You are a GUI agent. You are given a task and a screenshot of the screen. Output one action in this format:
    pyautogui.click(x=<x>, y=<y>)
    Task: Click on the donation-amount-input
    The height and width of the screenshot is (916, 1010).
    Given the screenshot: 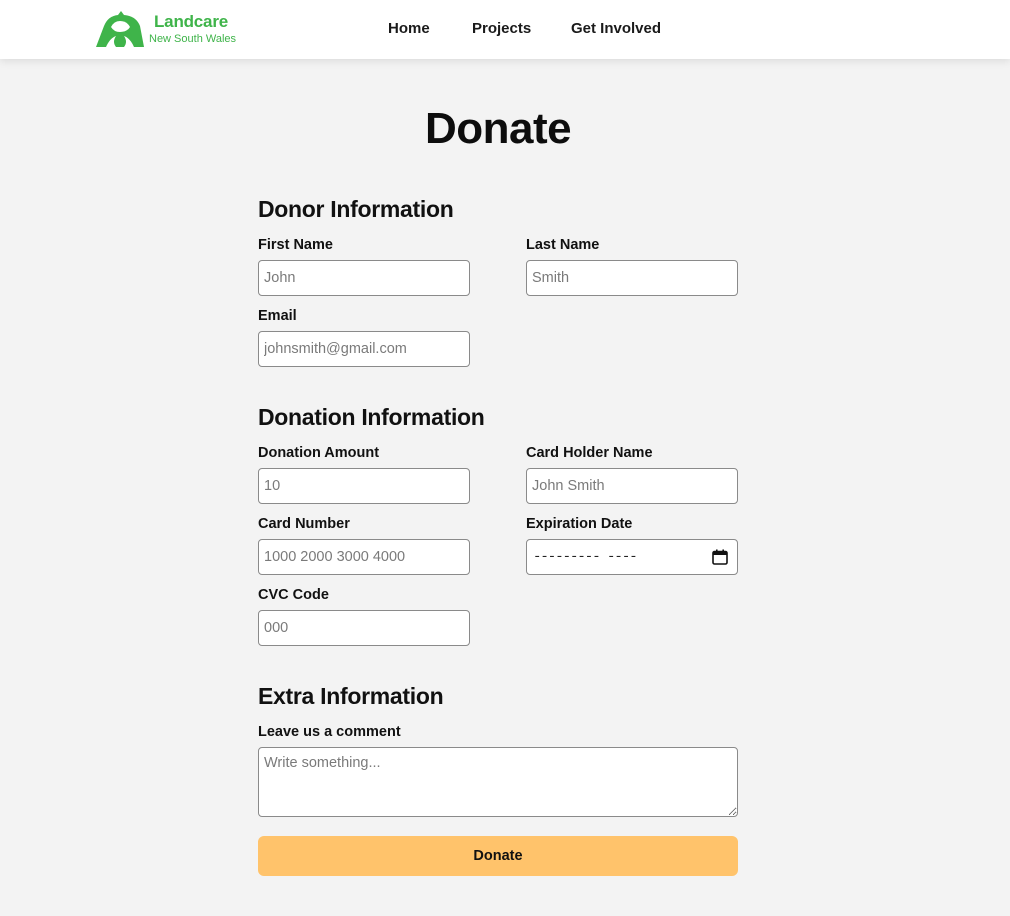 What is the action you would take?
    pyautogui.click(x=364, y=486)
    